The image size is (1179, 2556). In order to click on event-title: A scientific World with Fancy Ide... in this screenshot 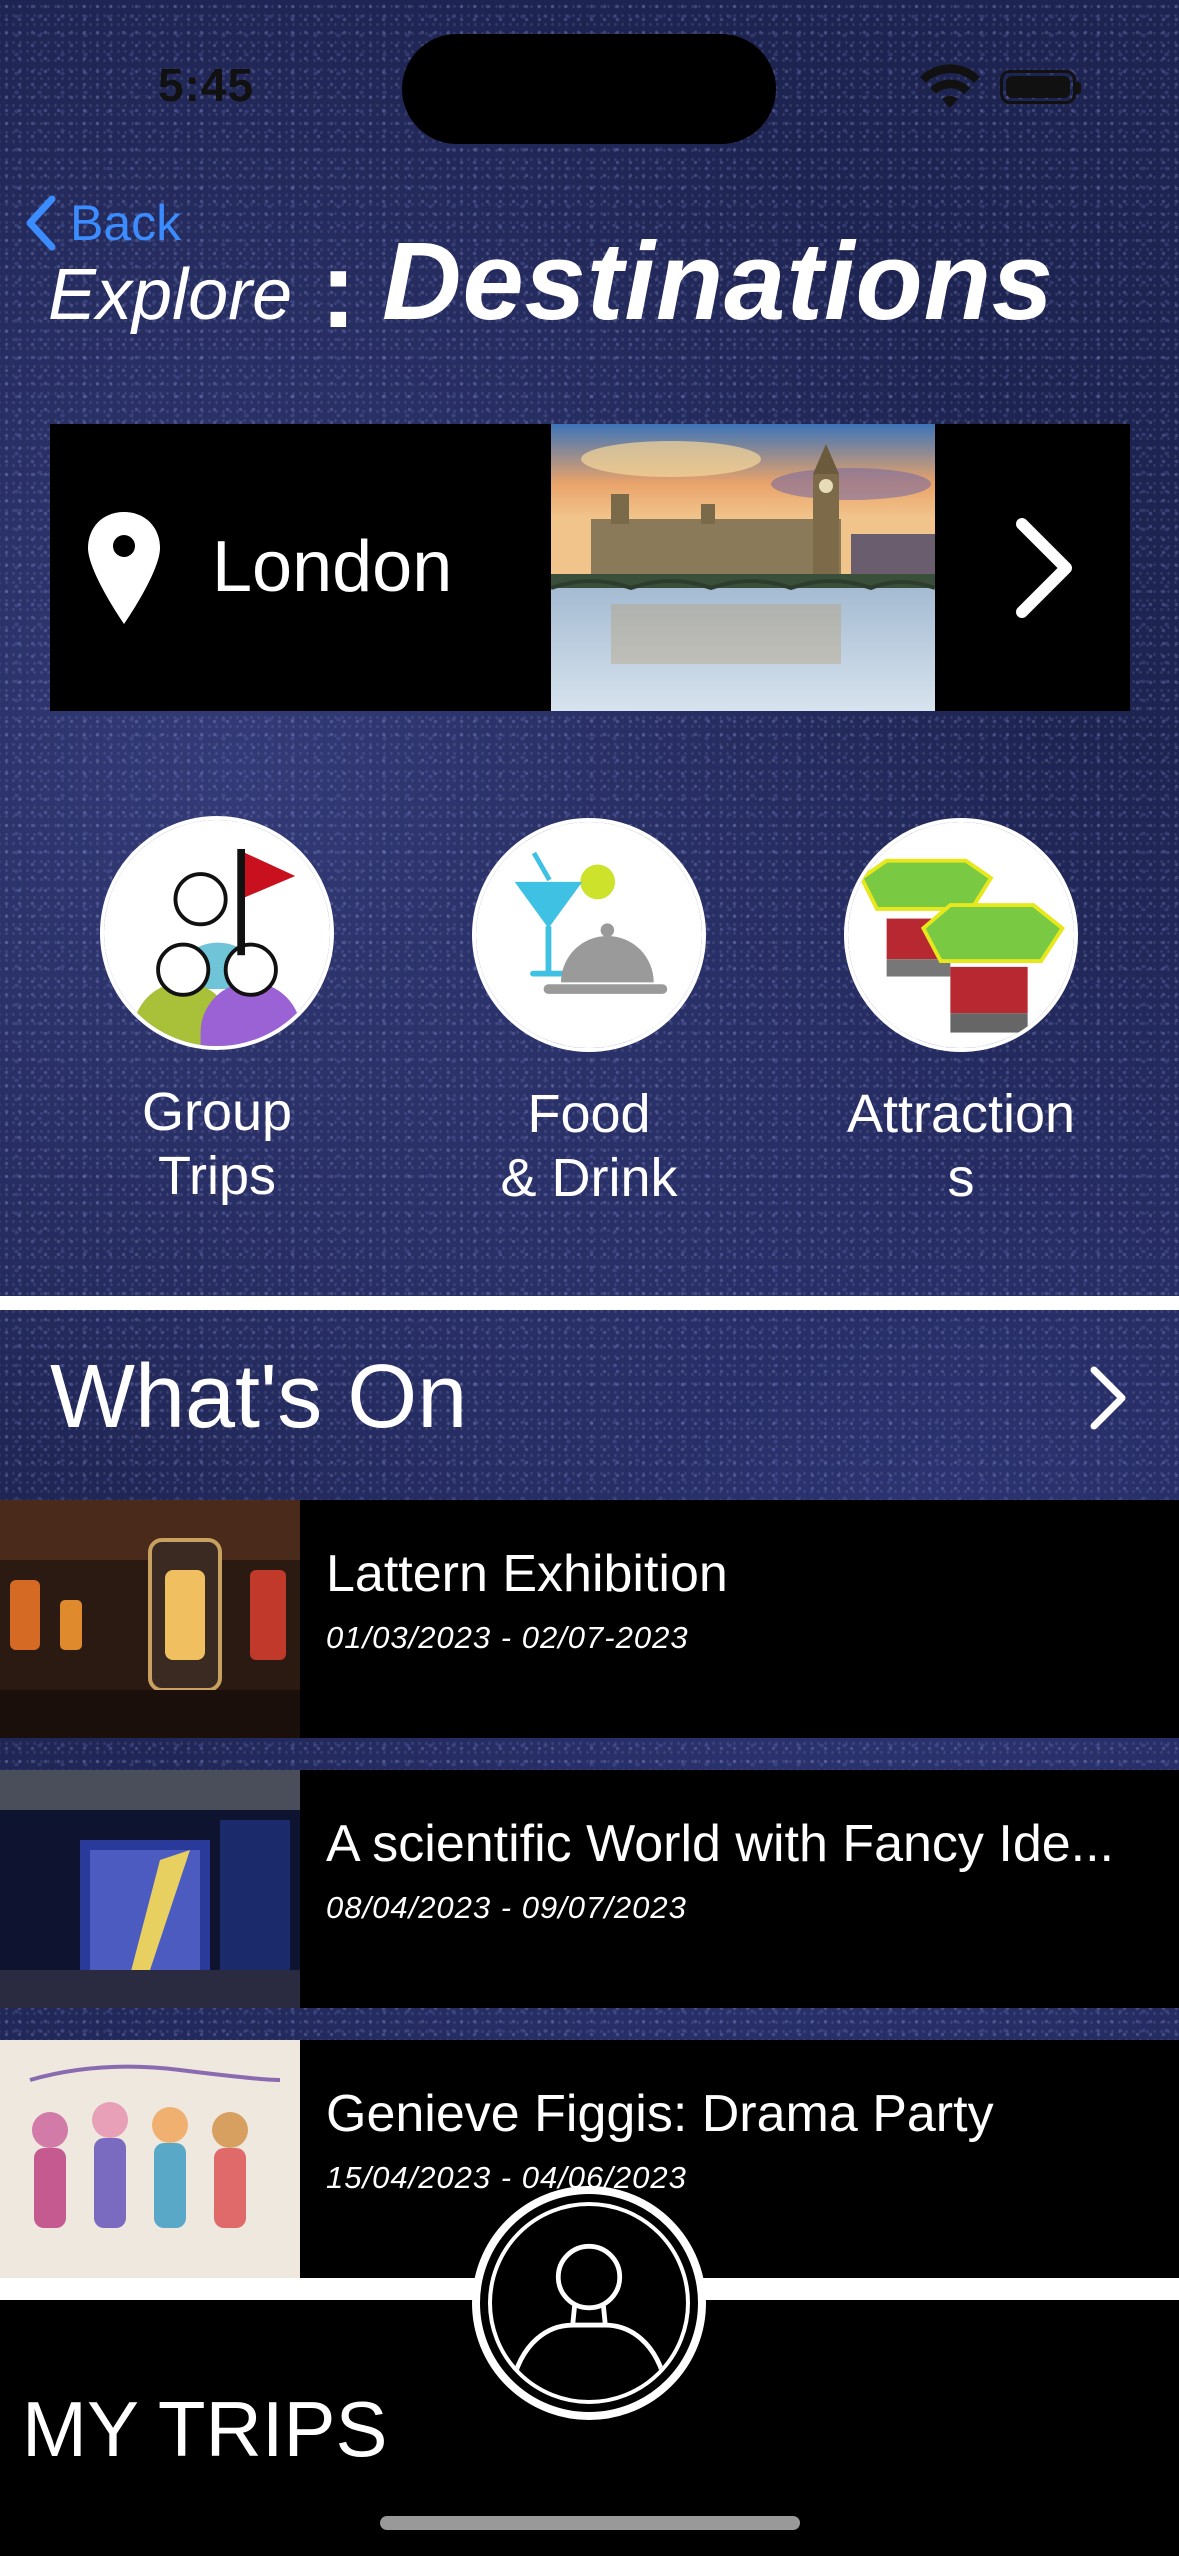, I will do `click(720, 1844)`.